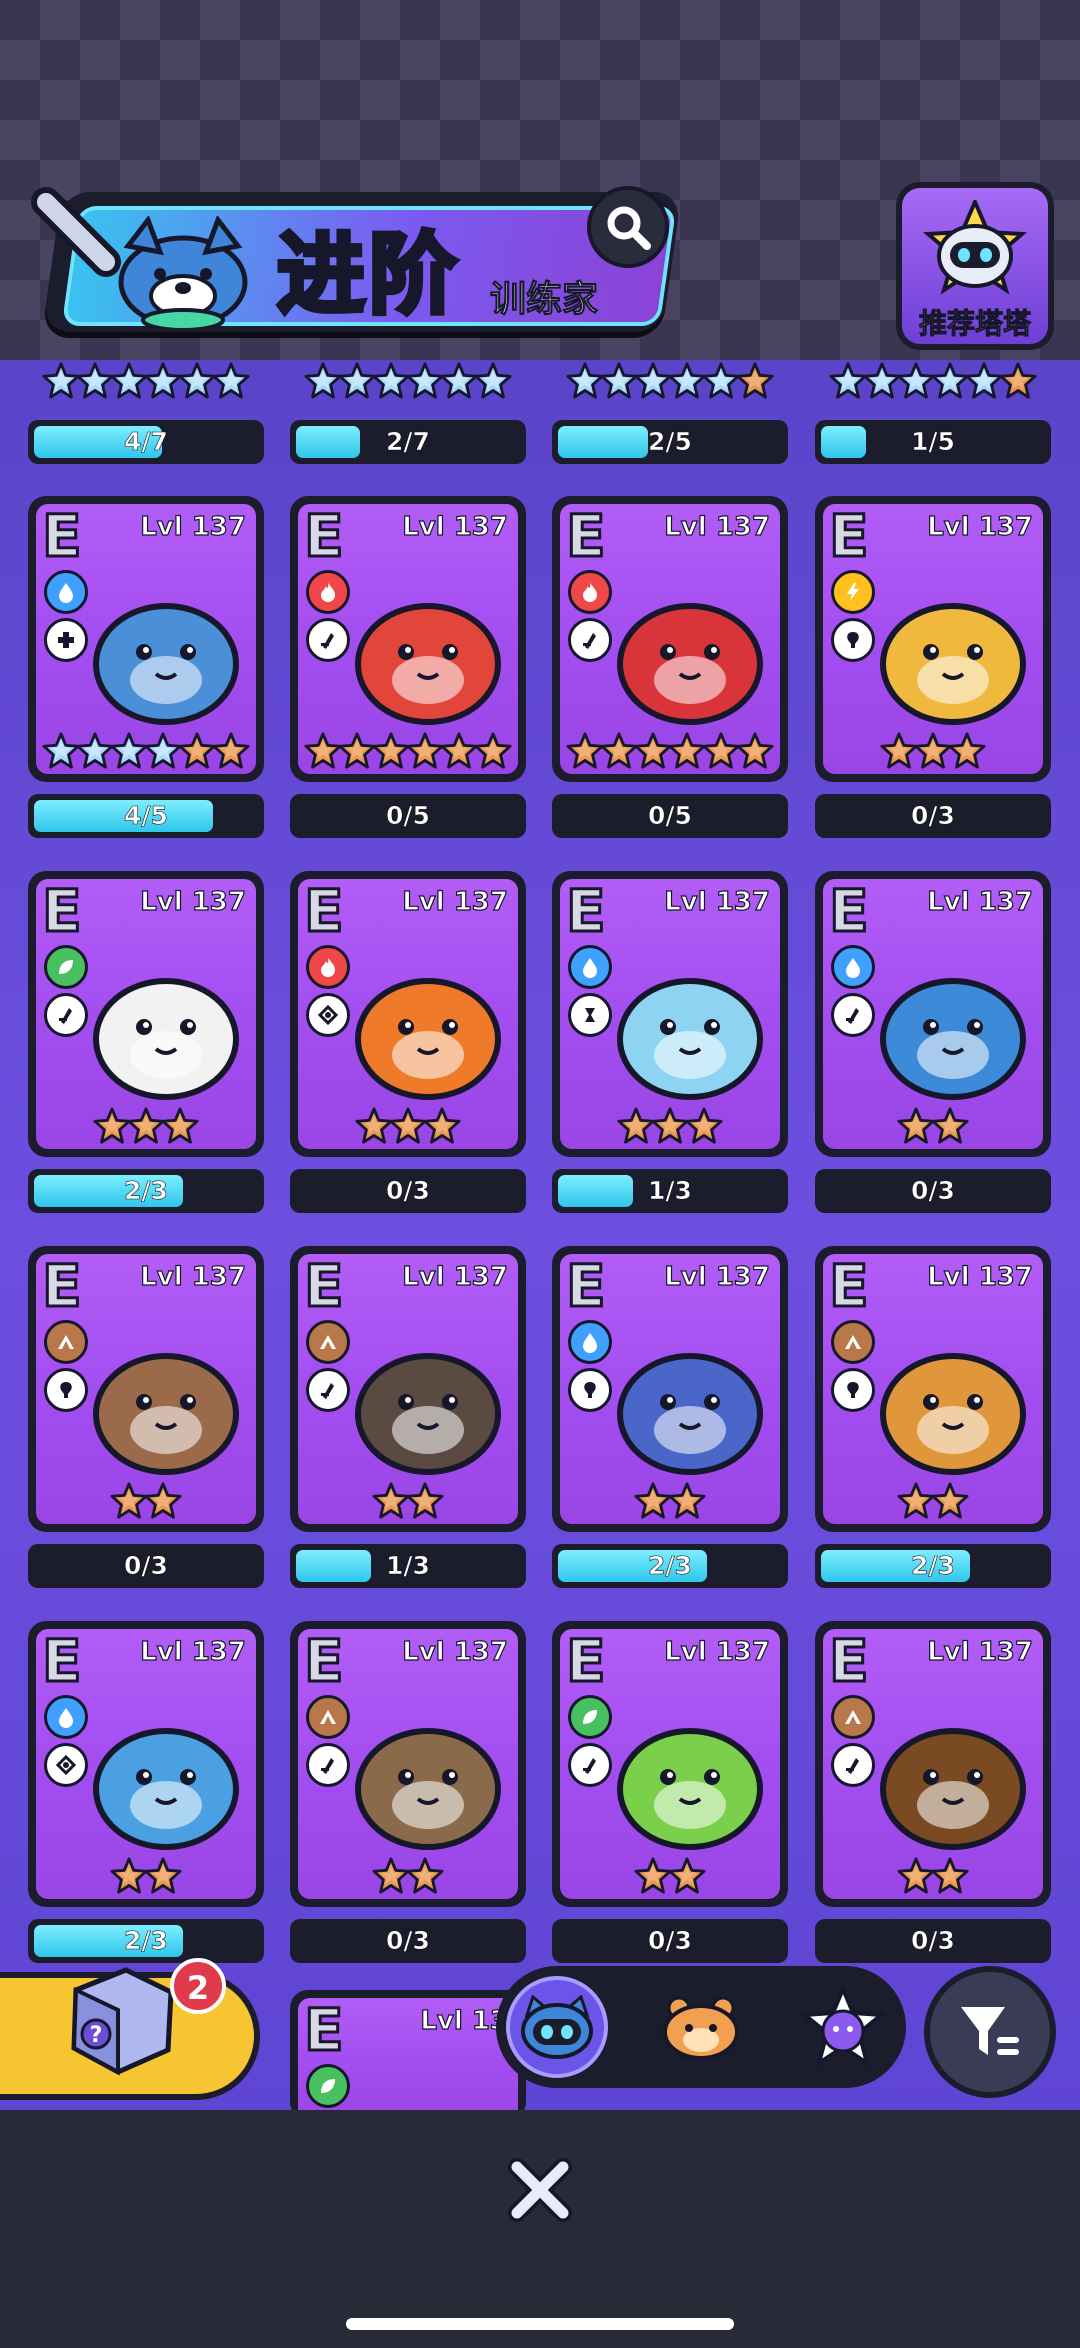  I want to click on progress-bar: 4/7, so click(146, 442).